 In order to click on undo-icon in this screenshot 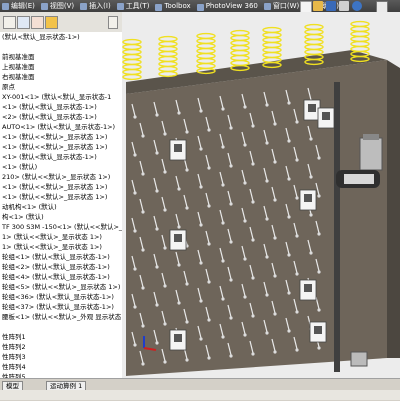, I will do `click(357, 6)`.